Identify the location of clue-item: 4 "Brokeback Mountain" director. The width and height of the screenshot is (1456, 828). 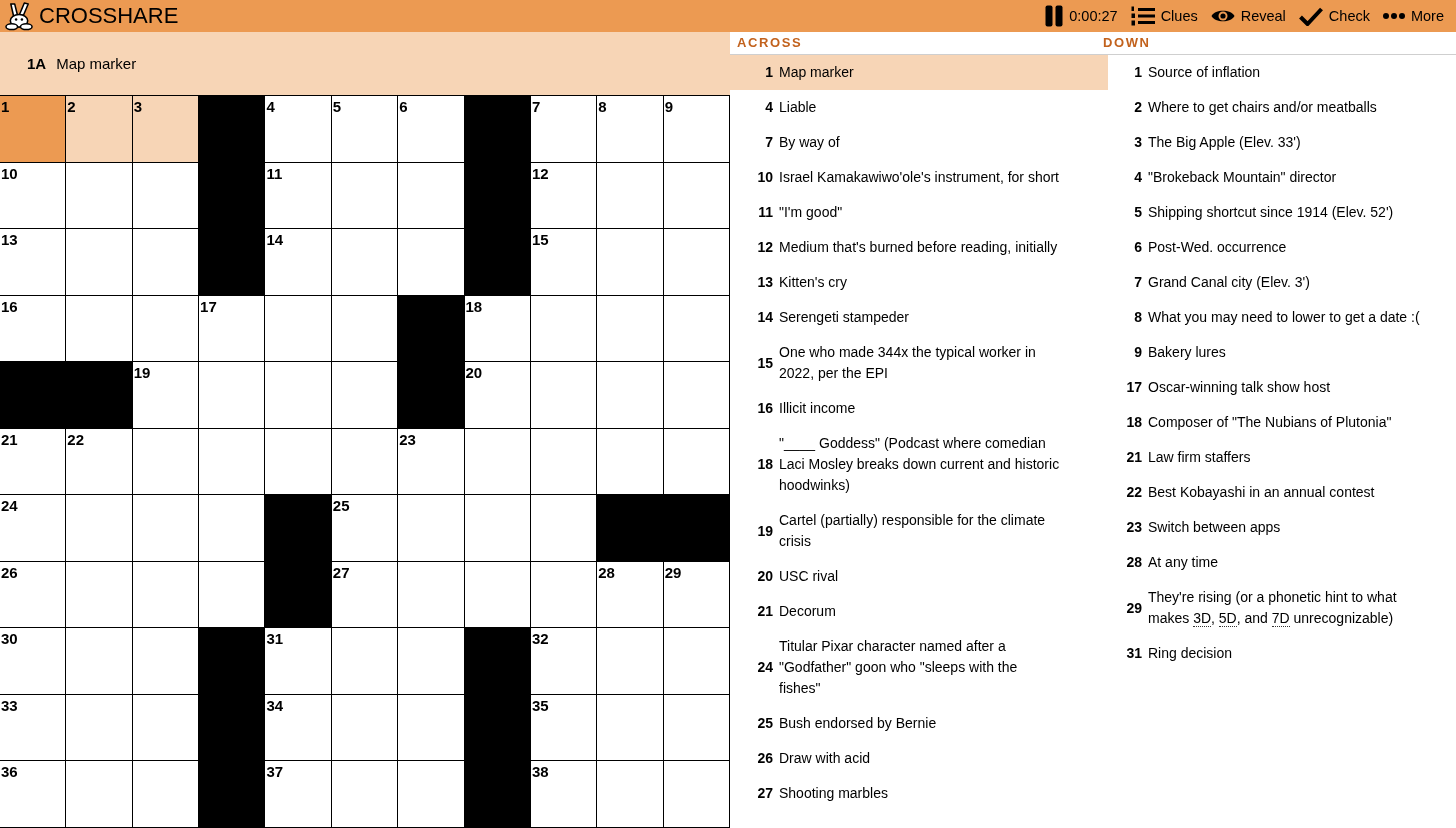
(1282, 177).